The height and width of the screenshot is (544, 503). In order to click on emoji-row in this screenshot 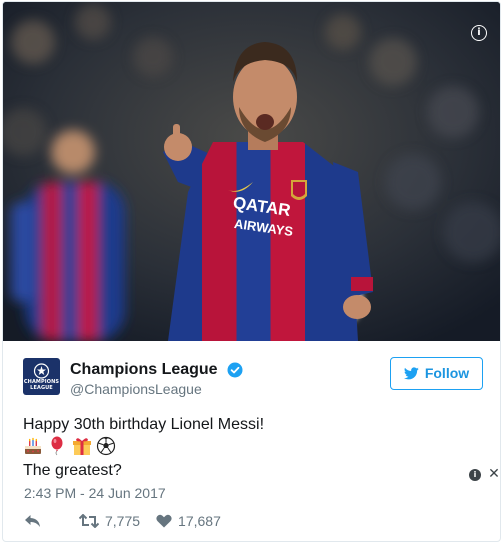, I will do `click(253, 448)`.